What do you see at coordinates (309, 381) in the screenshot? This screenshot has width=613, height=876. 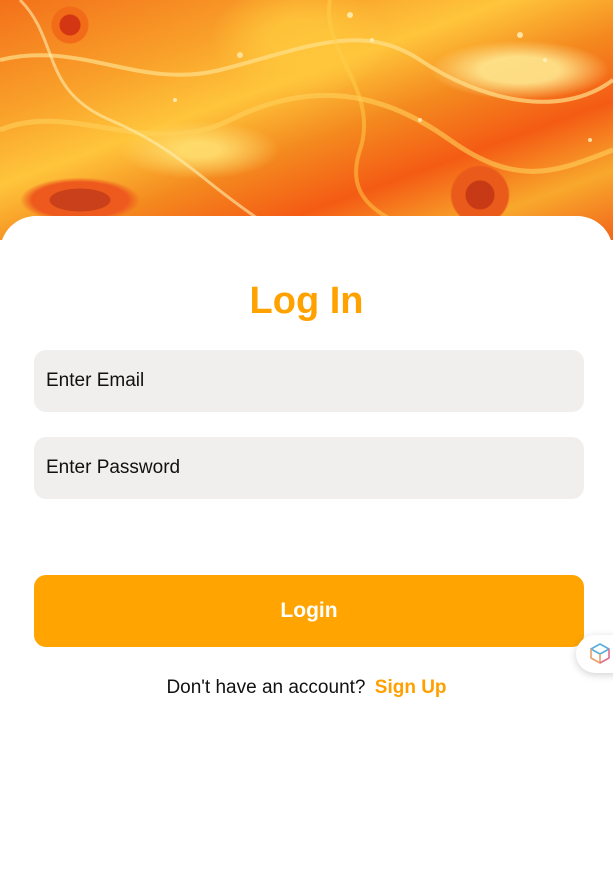 I see `email-field` at bounding box center [309, 381].